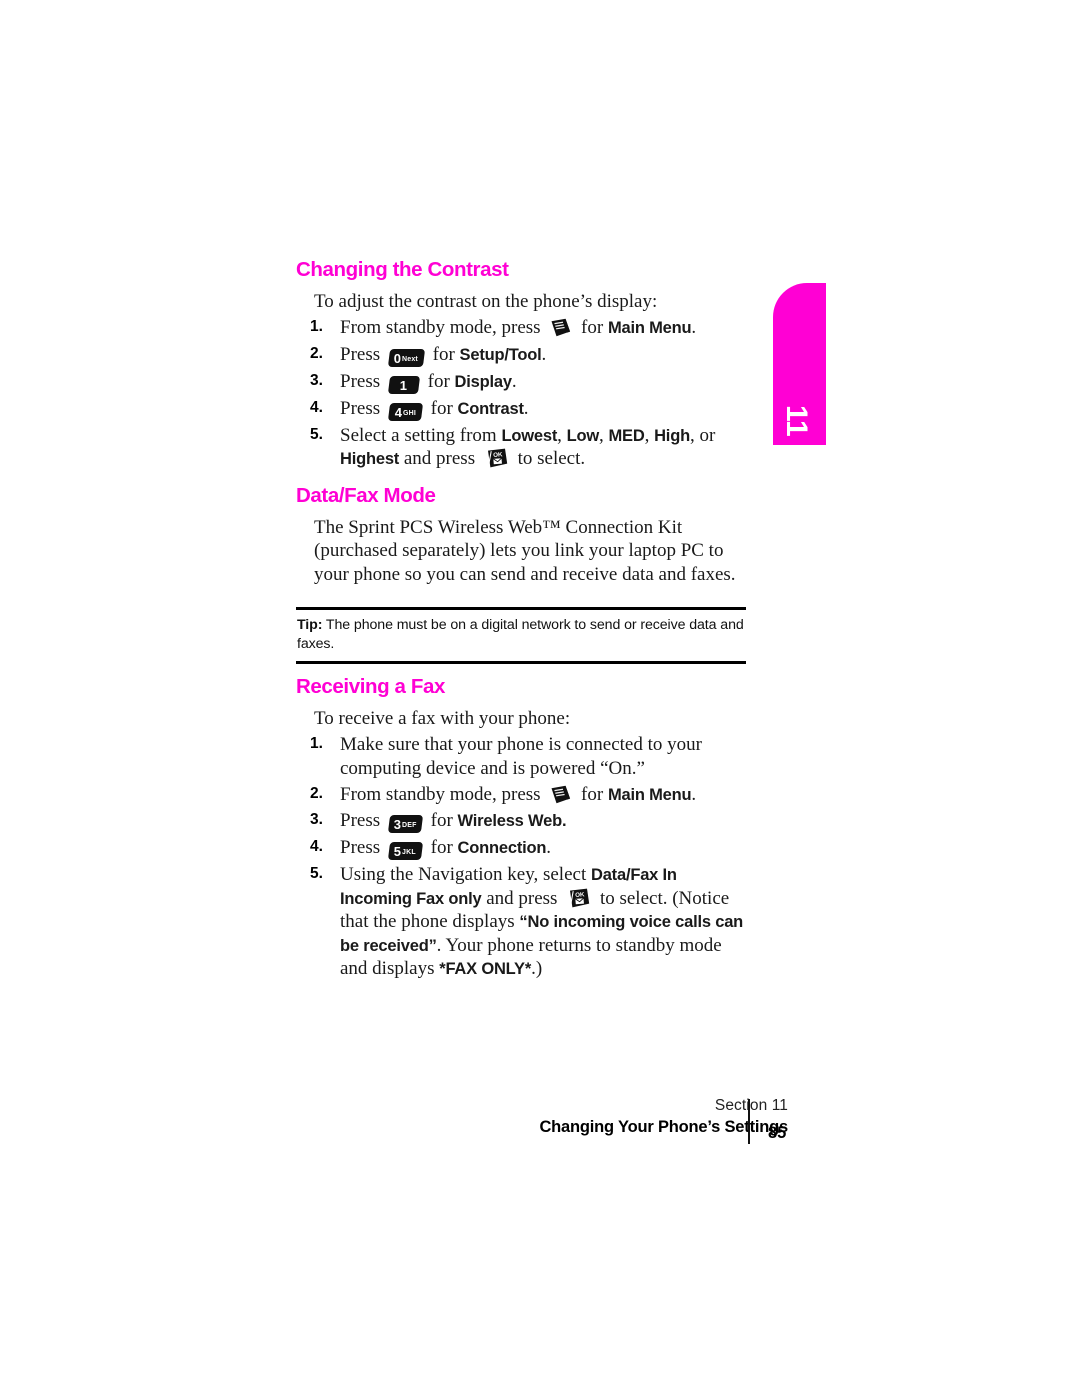 This screenshot has height=1397, width=1080. Describe the element at coordinates (799, 319) in the screenshot. I see `section-index-tab-text: Changing Your Phone's Settings` at that location.